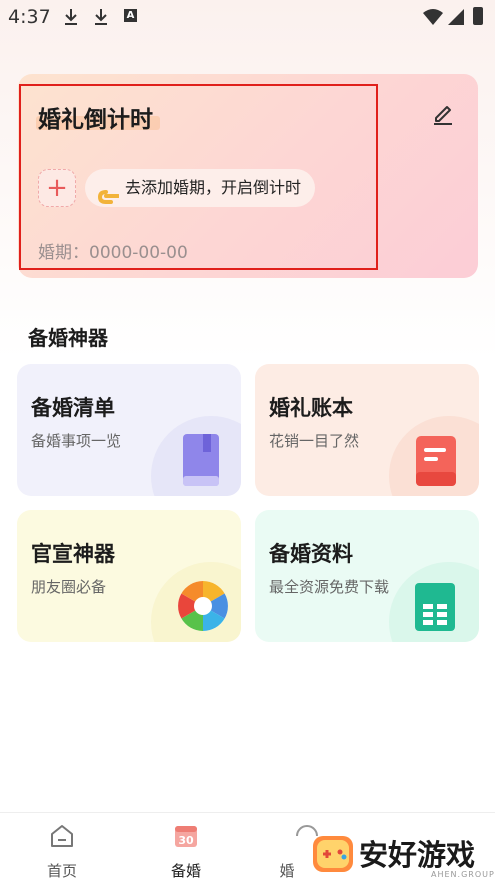 The height and width of the screenshot is (882, 495). What do you see at coordinates (436, 461) in the screenshot?
I see `ledger-icon` at bounding box center [436, 461].